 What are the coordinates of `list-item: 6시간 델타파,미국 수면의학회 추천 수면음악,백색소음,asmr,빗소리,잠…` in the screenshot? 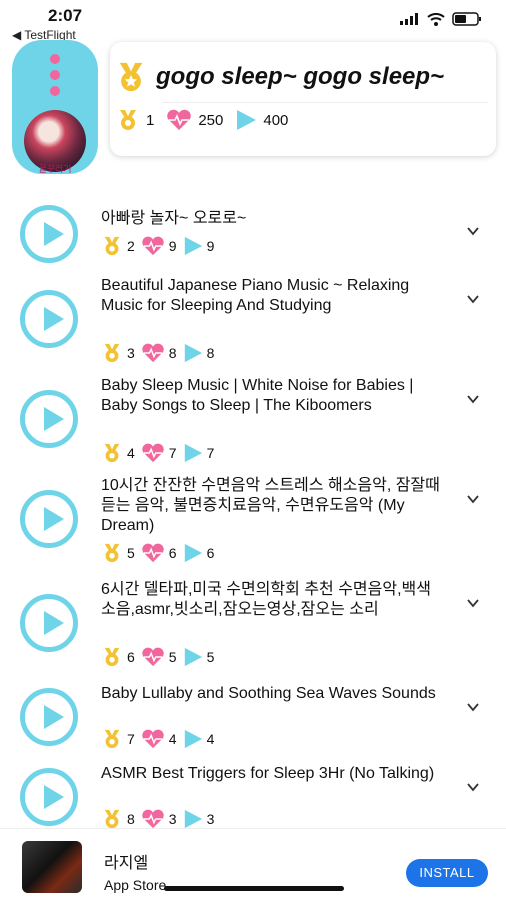 It's located at (253, 632).